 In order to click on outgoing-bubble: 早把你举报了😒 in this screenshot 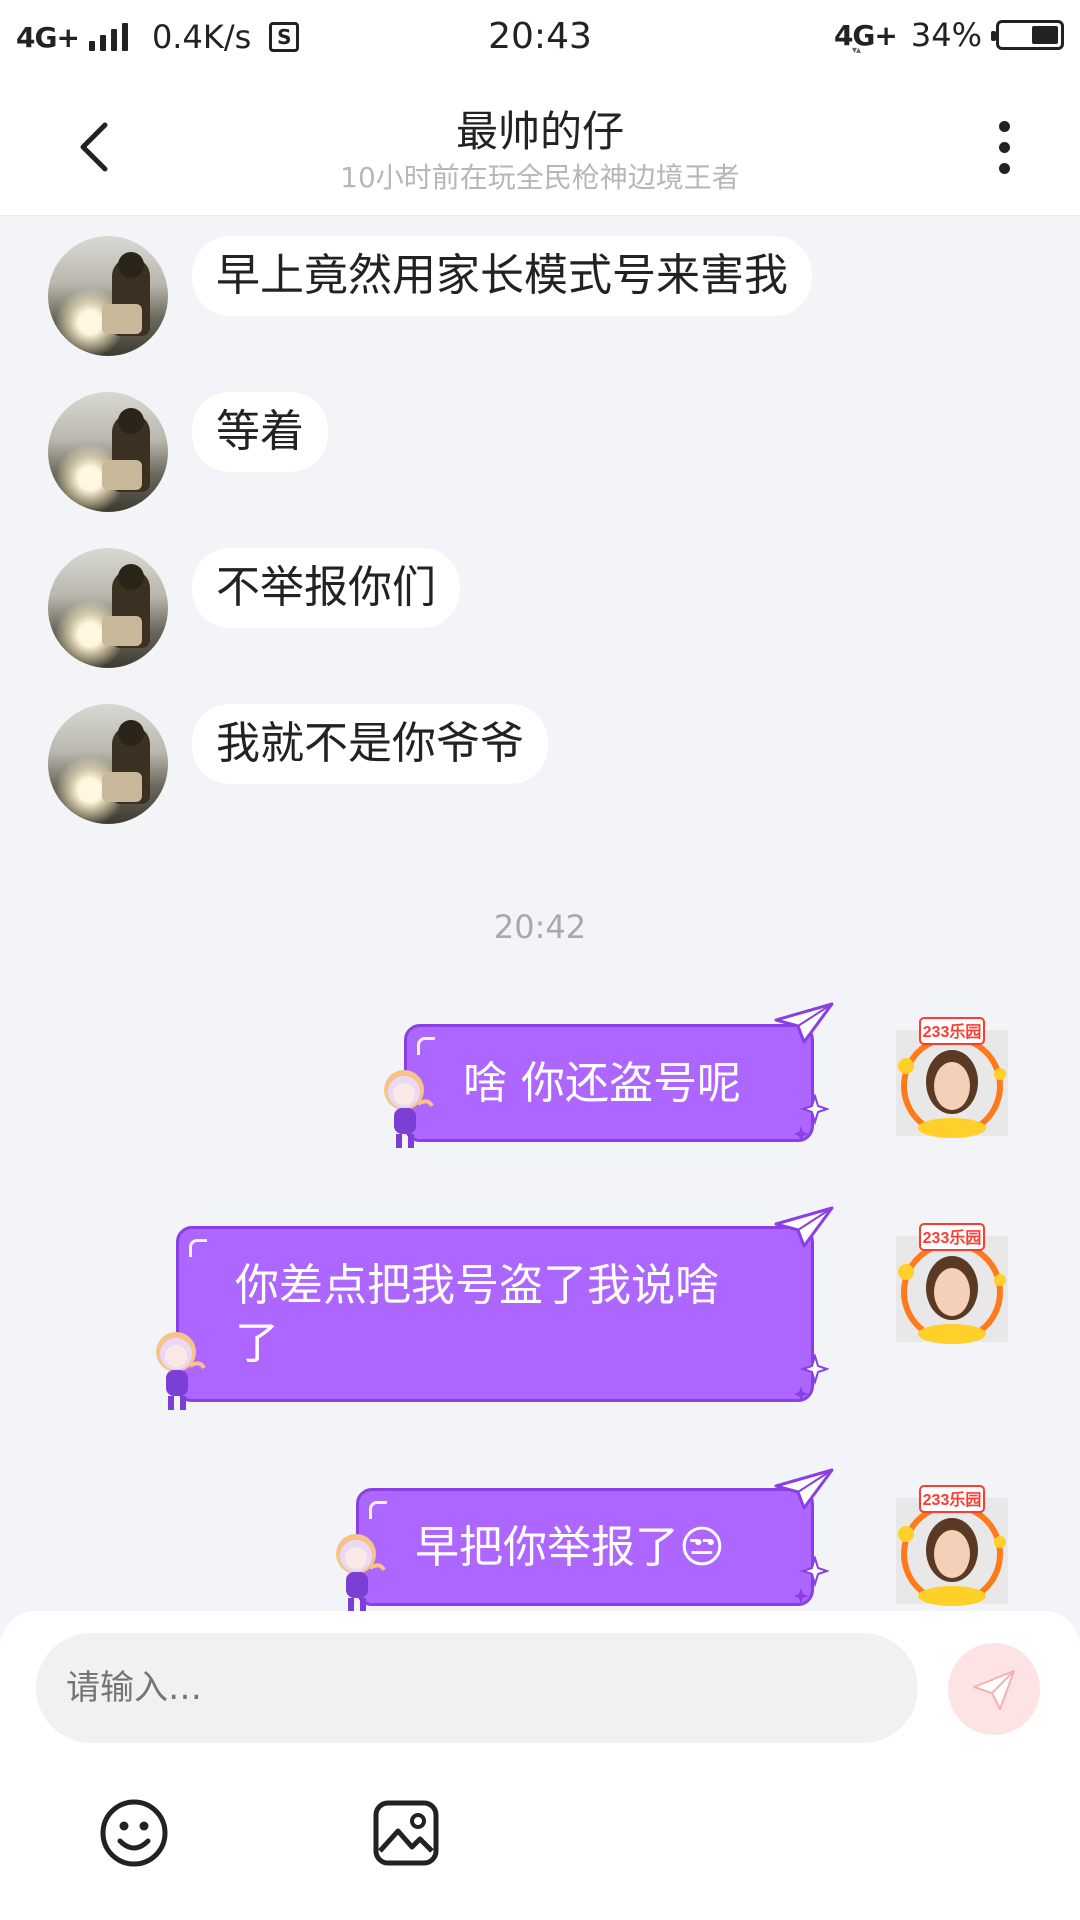, I will do `click(585, 1547)`.